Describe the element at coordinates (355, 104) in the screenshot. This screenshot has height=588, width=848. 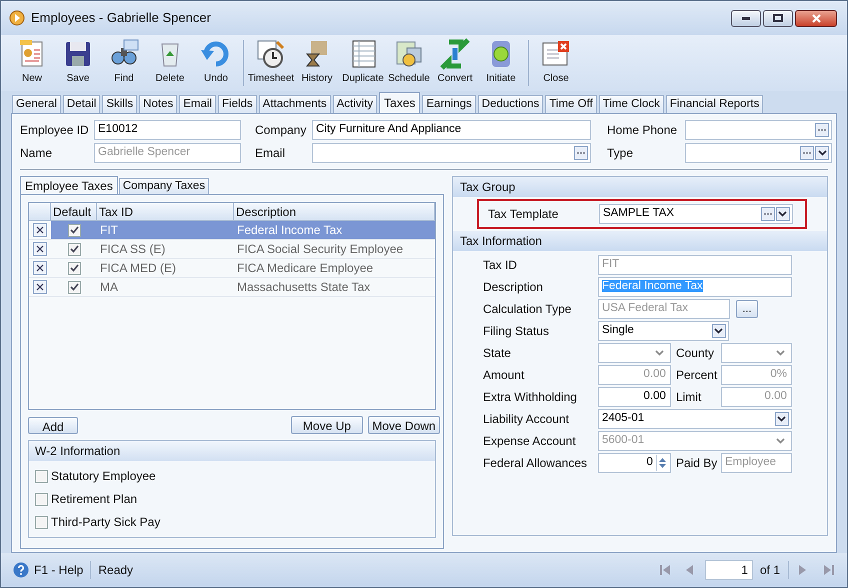
I see `tab: Activity` at that location.